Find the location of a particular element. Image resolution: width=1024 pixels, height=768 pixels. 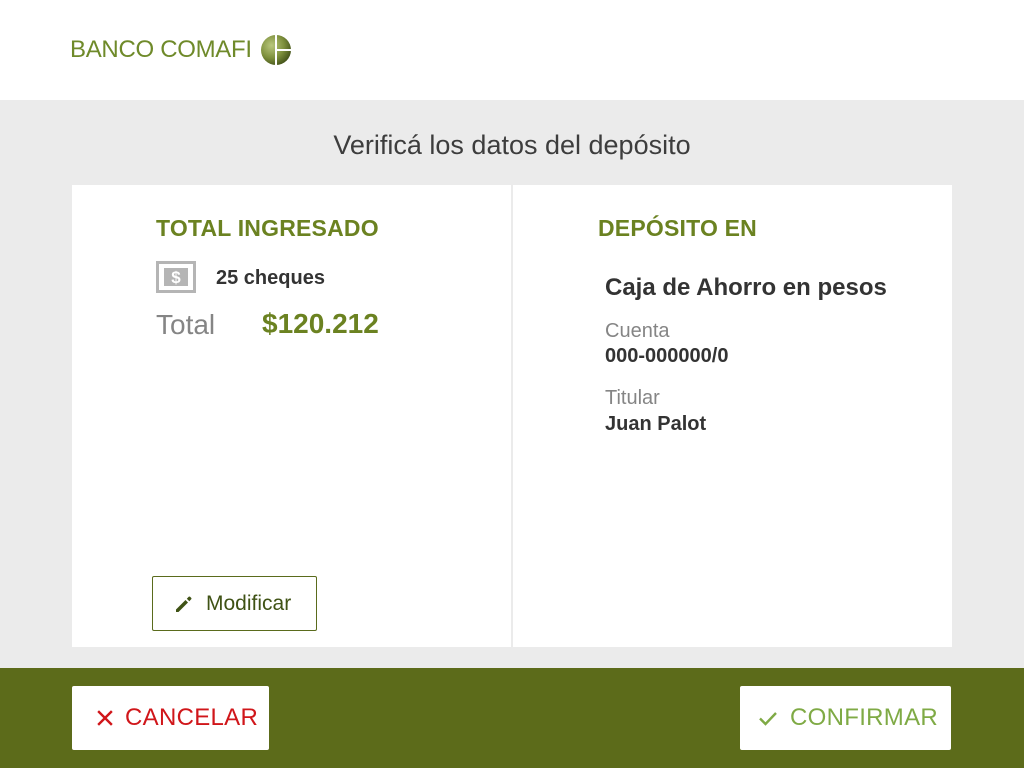

holder-name: Juan Palot is located at coordinates (656, 424).